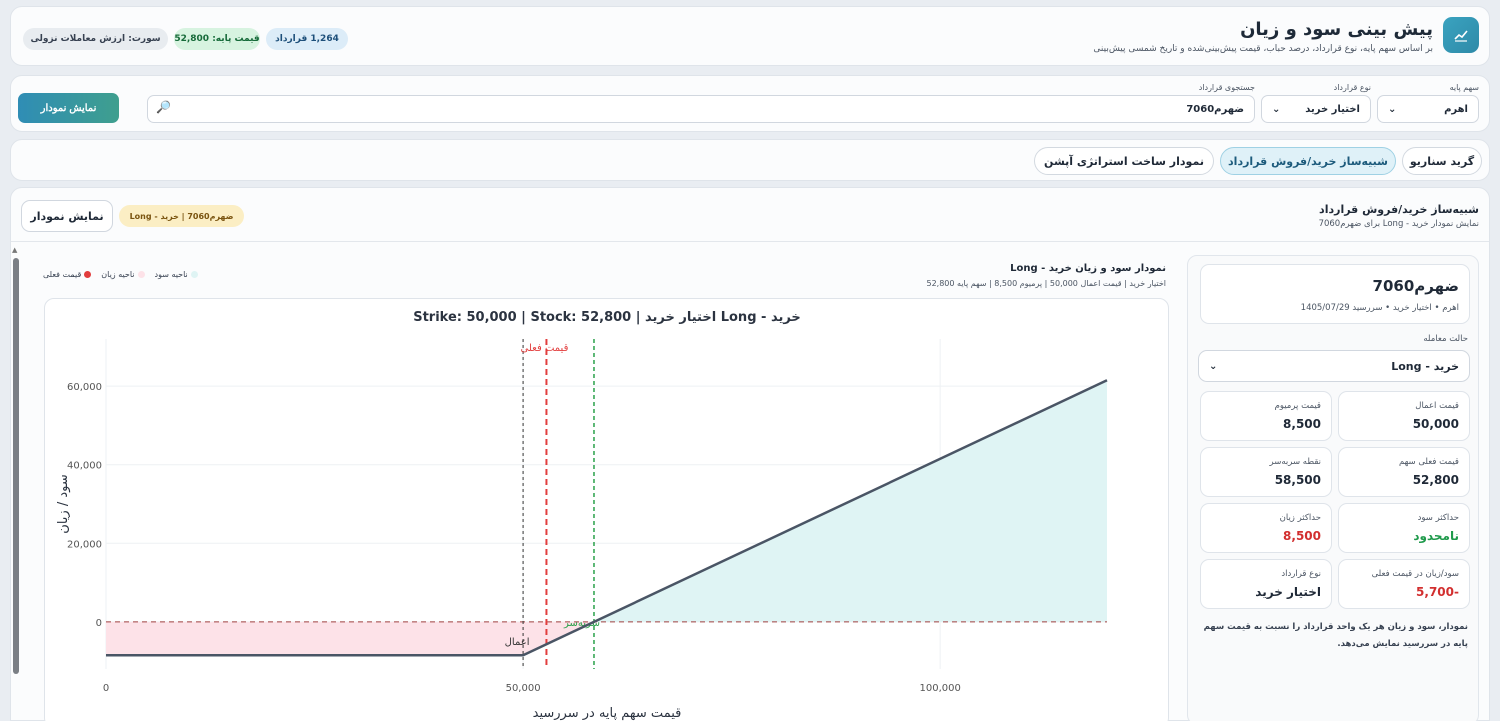  Describe the element at coordinates (1266, 528) in the screenshot. I see `stat-max-loss: حداکثر زیان 8,500` at that location.